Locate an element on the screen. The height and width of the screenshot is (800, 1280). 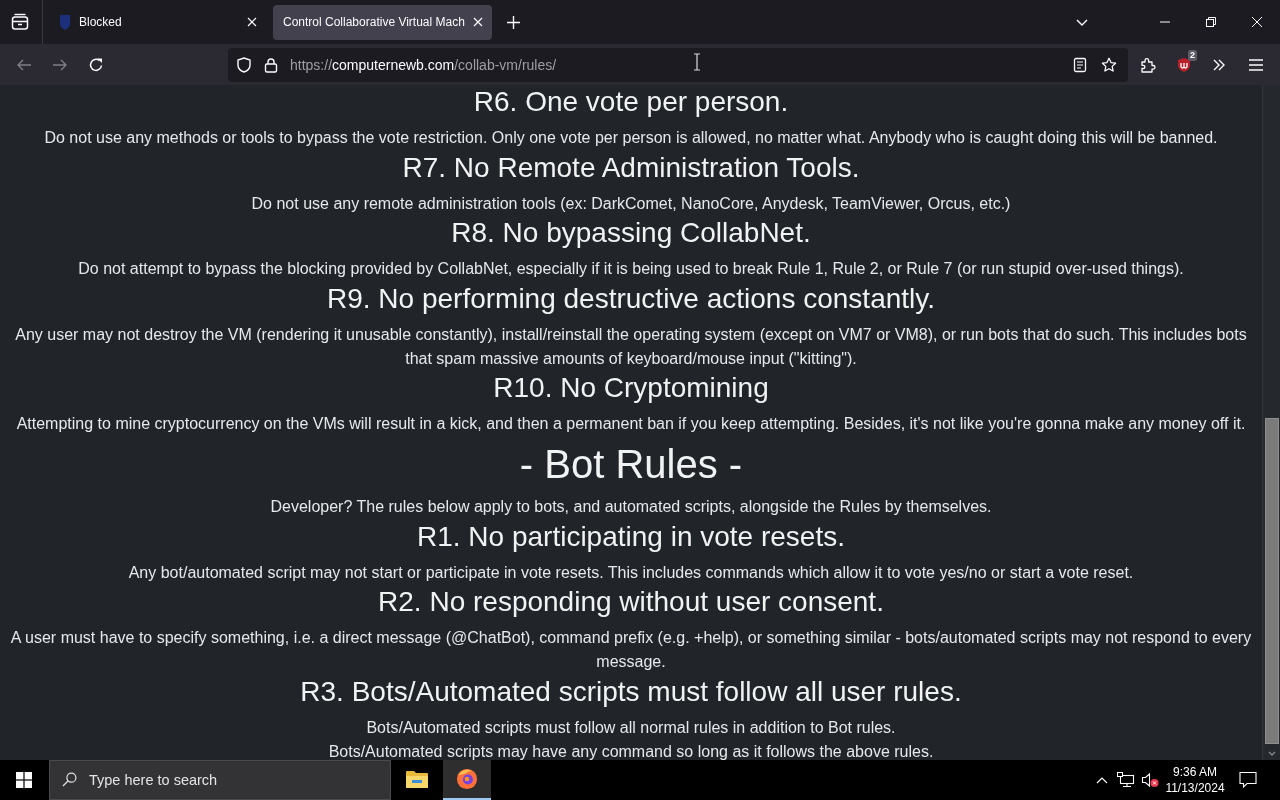
windows-logo-icon is located at coordinates (24, 780).